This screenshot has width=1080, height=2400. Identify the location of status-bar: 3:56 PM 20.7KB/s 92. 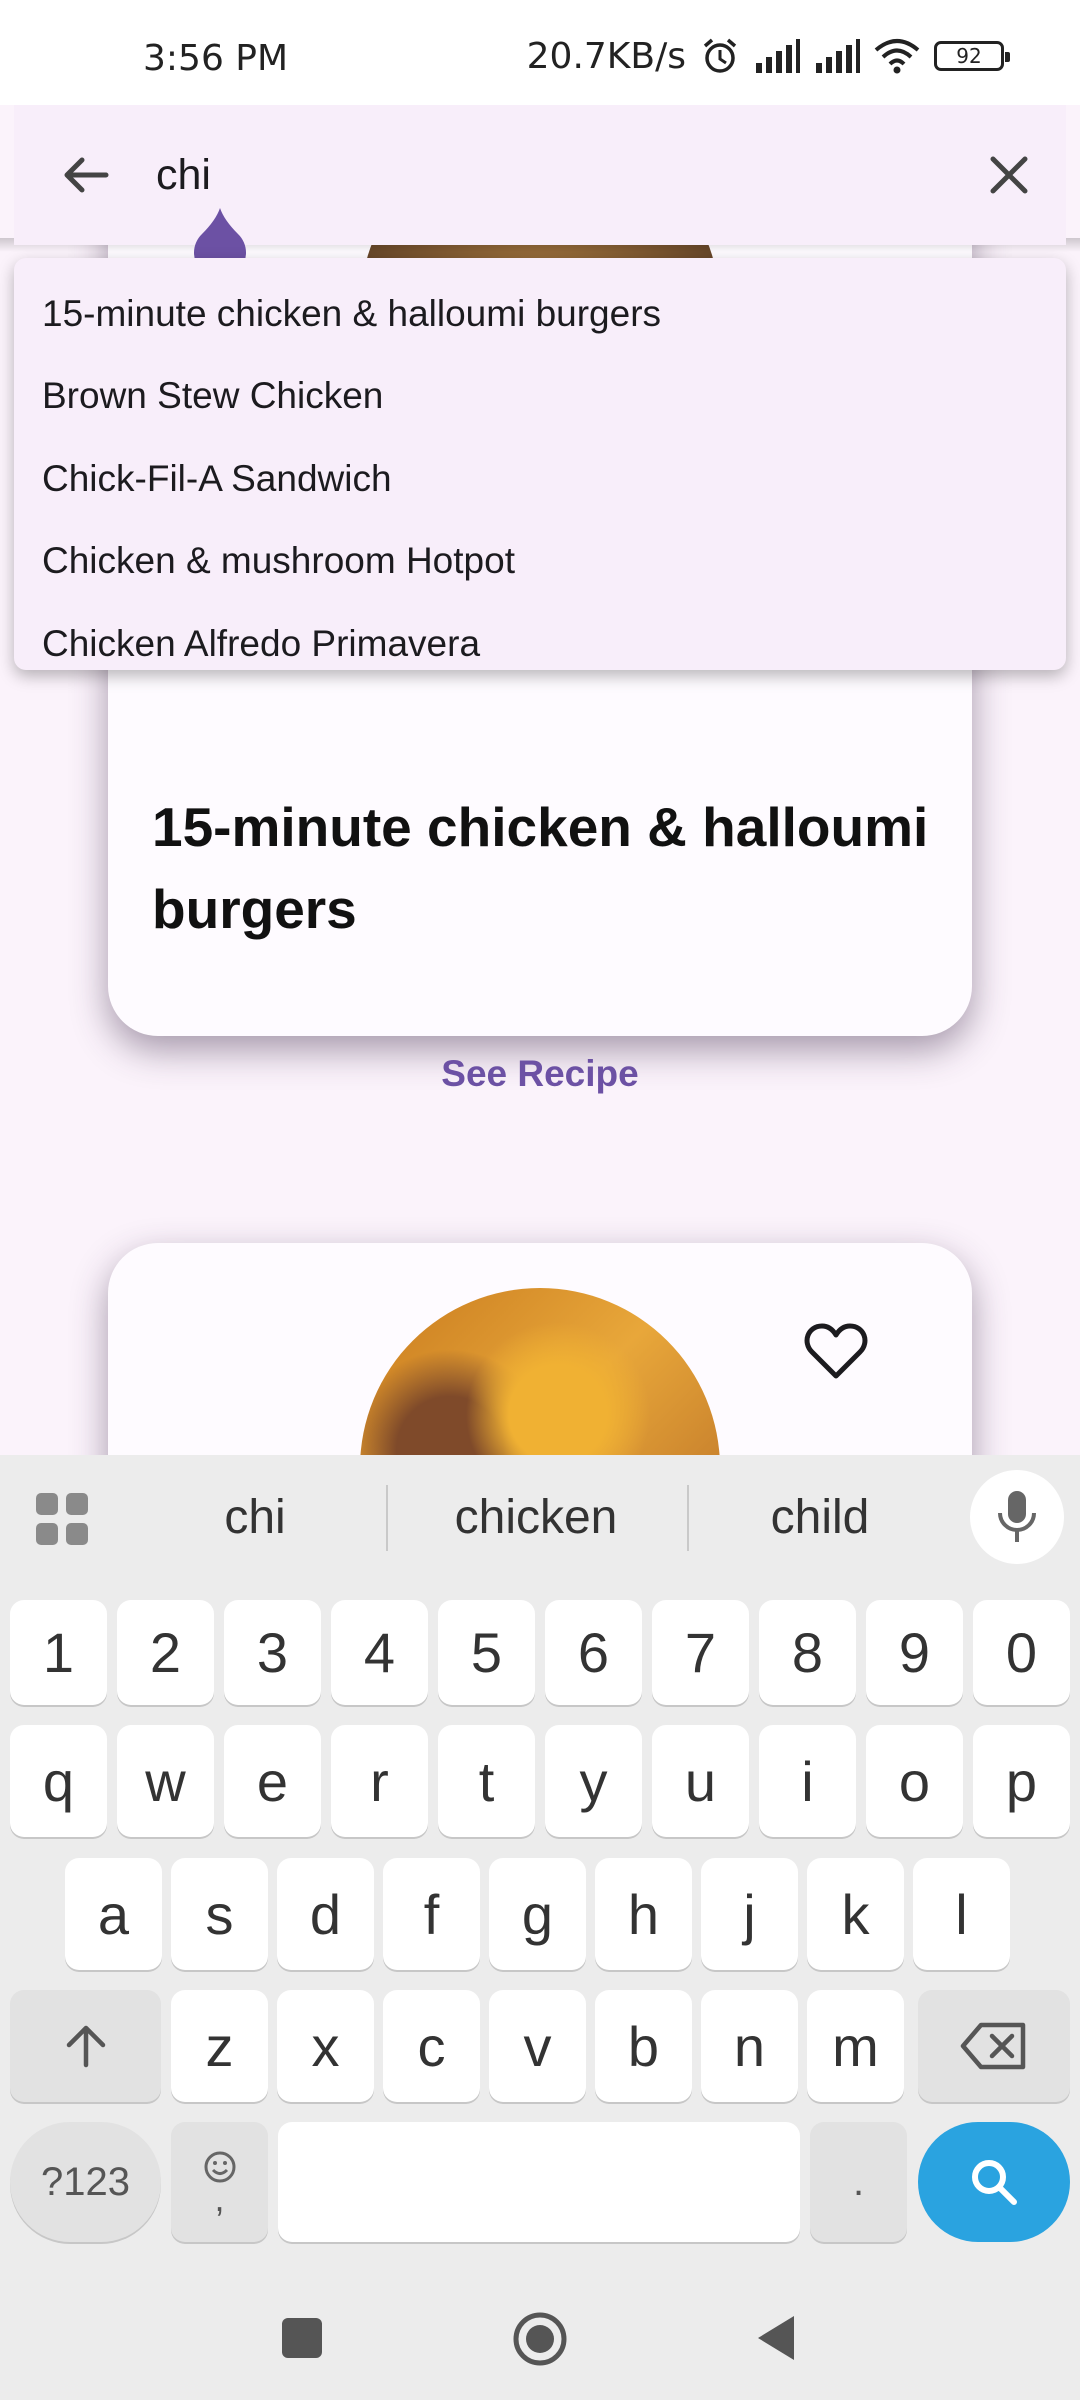
(540, 52).